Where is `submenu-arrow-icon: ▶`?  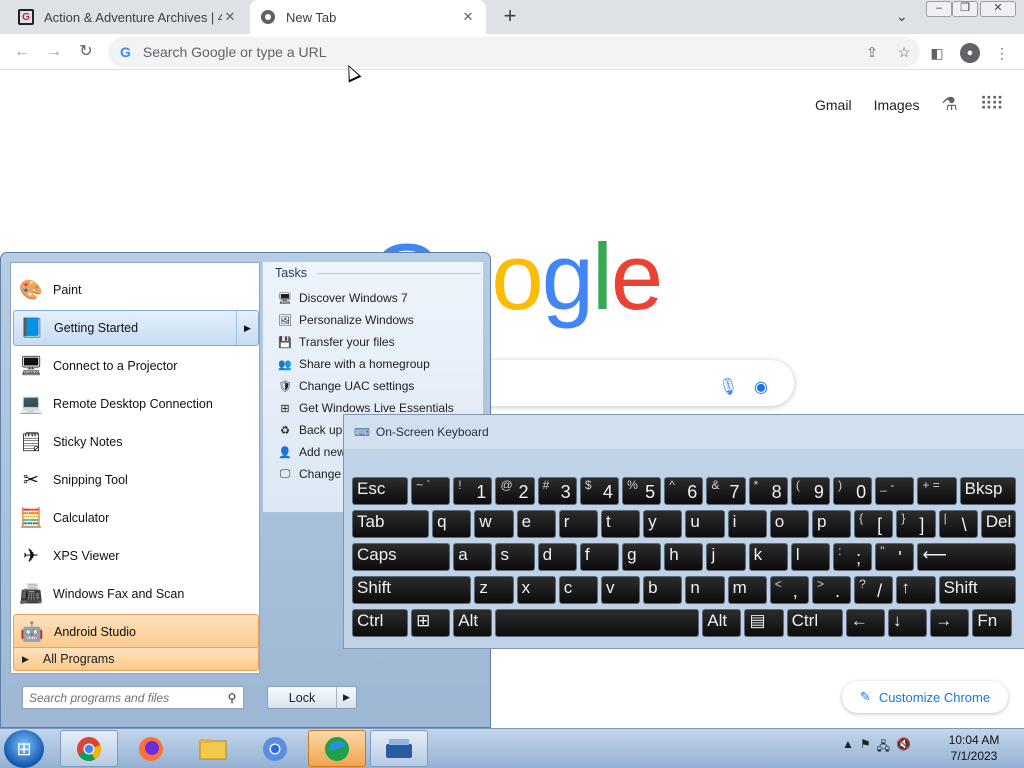 submenu-arrow-icon: ▶ is located at coordinates (247, 328).